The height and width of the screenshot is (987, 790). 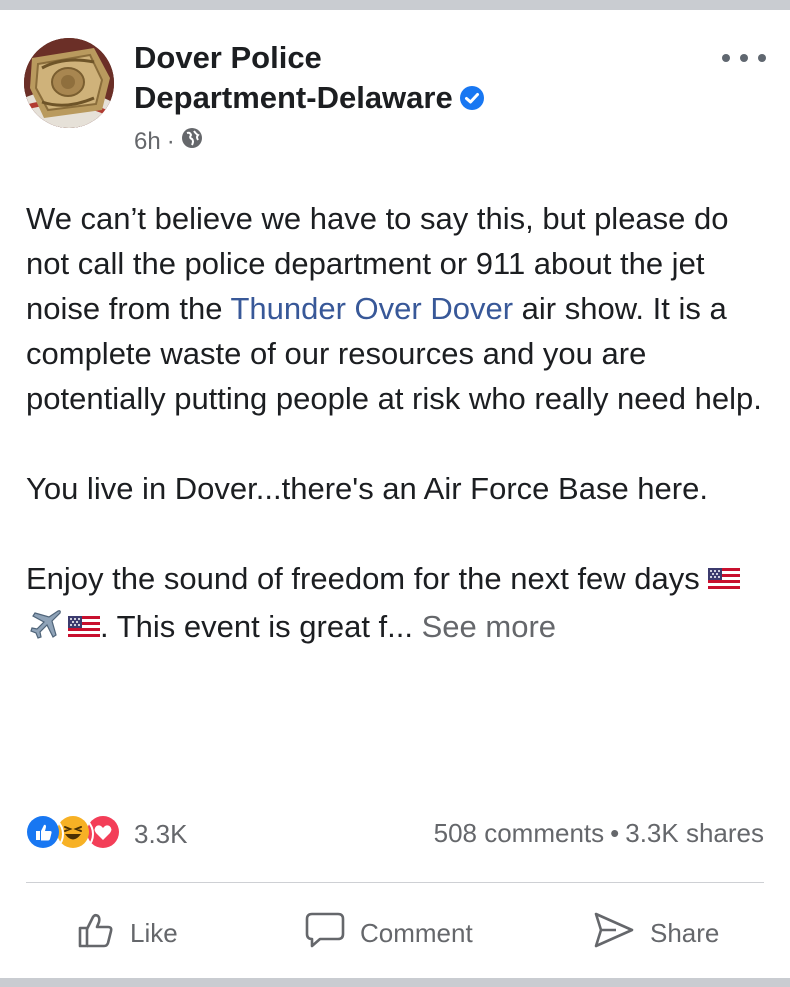 I want to click on globe-icon, so click(x=192, y=141).